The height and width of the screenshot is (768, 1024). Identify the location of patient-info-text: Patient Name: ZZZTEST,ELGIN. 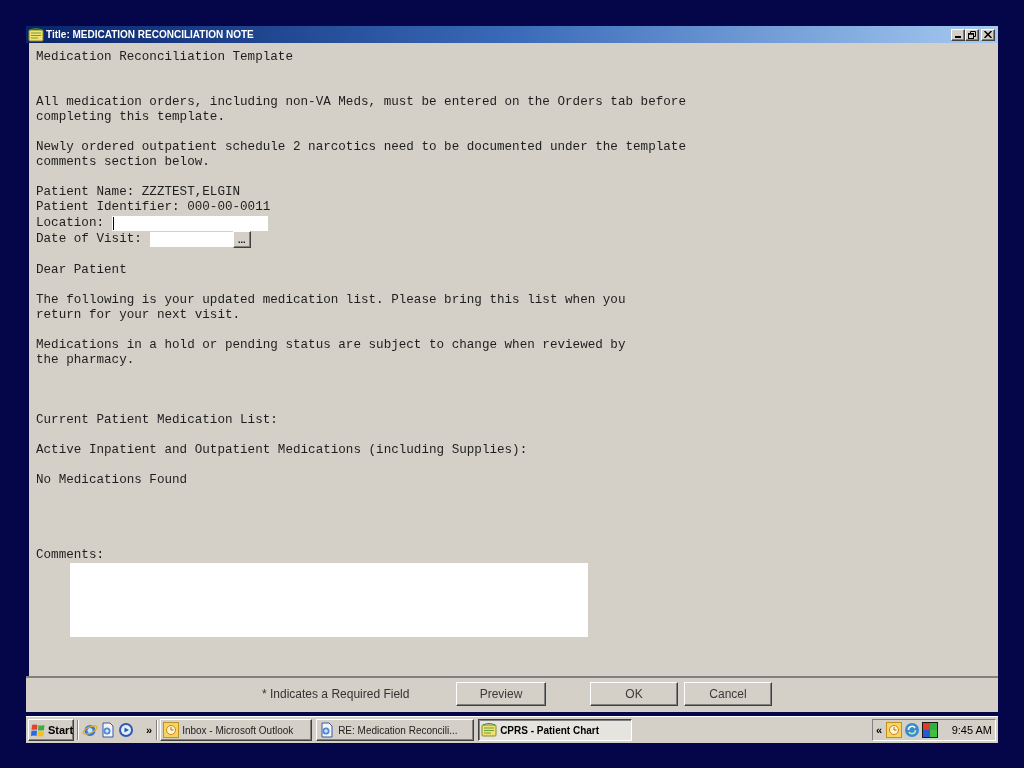
(139, 192).